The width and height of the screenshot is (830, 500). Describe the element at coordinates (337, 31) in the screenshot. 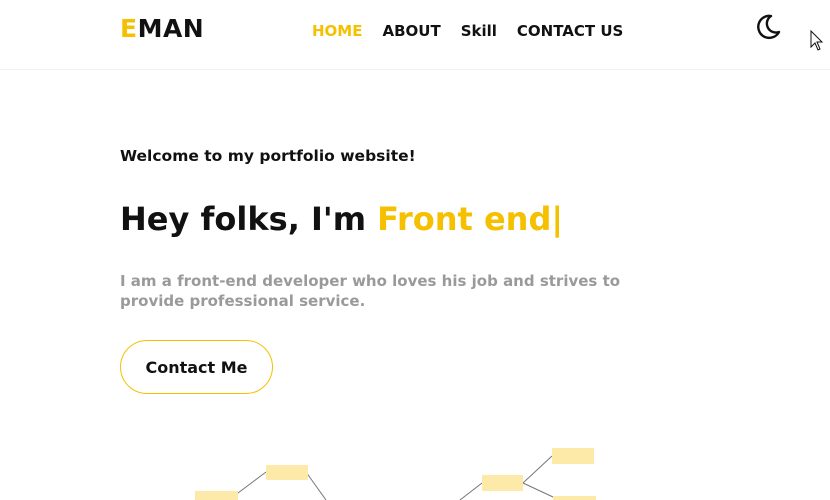

I see `nav-home: HOME` at that location.